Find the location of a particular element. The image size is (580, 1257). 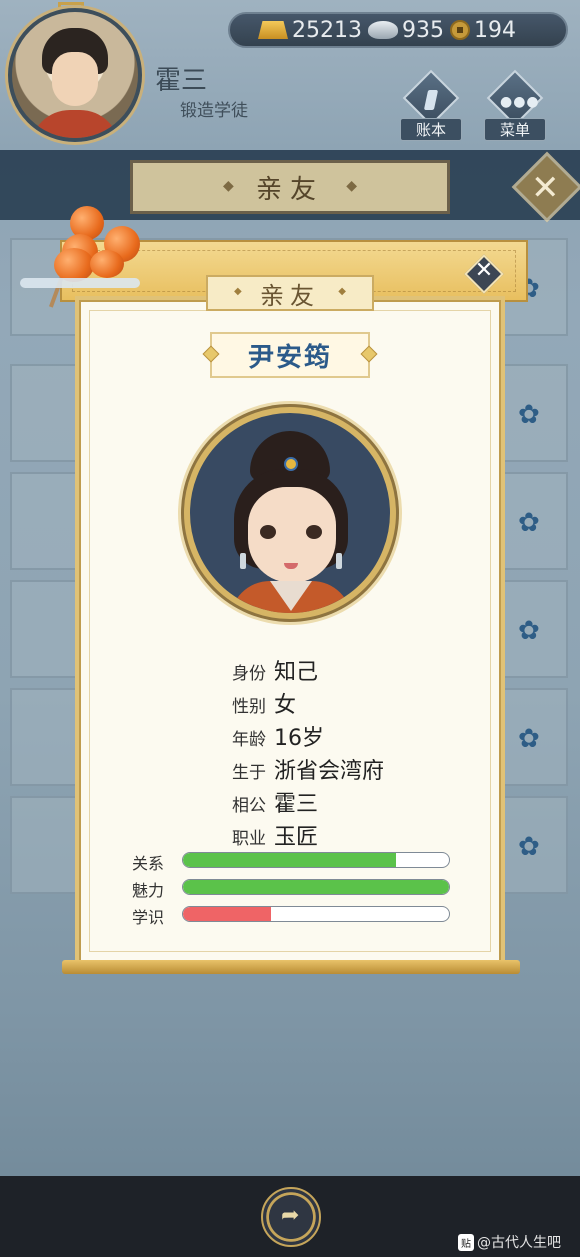

menu-label: 菜单 is located at coordinates (515, 129).